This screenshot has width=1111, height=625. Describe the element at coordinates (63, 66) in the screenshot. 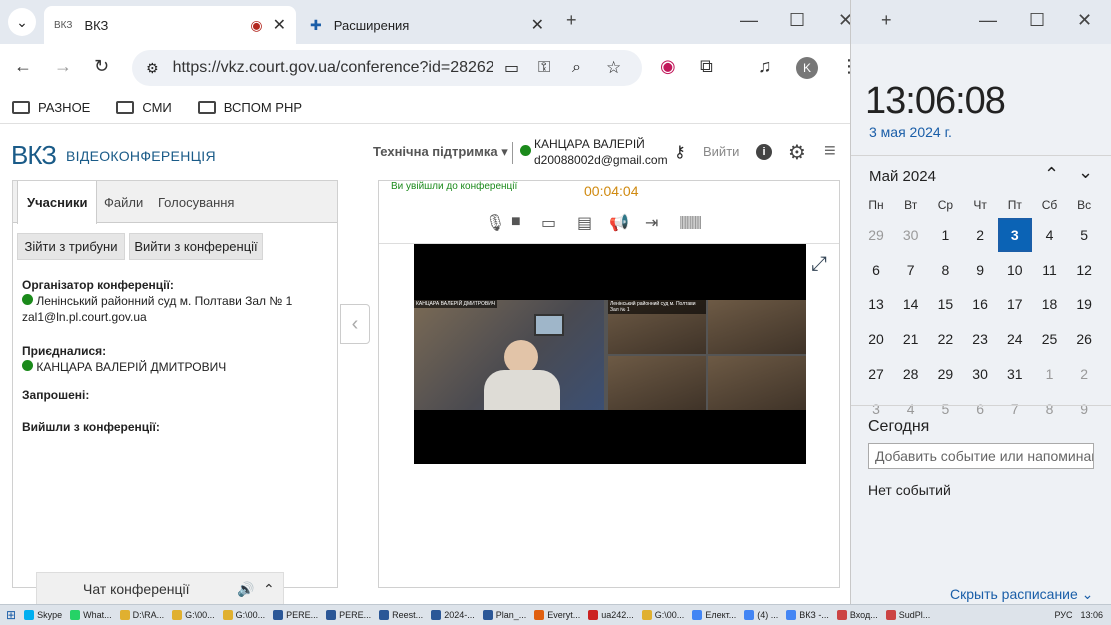

I see `forward-icon: →` at that location.